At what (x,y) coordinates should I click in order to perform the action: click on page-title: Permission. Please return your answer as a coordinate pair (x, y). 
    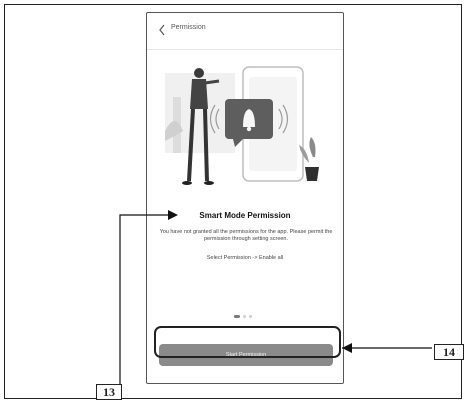
    Looking at the image, I should click on (188, 27).